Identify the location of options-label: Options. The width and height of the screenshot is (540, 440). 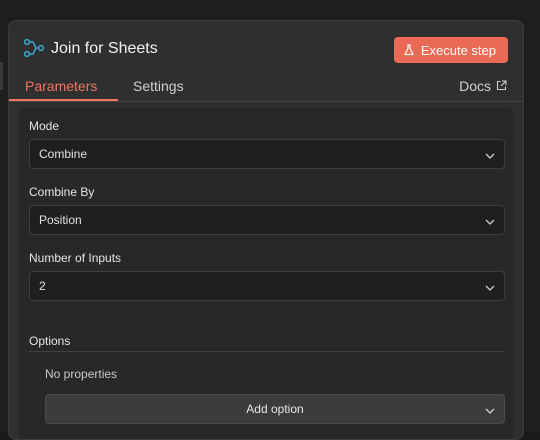
(50, 341).